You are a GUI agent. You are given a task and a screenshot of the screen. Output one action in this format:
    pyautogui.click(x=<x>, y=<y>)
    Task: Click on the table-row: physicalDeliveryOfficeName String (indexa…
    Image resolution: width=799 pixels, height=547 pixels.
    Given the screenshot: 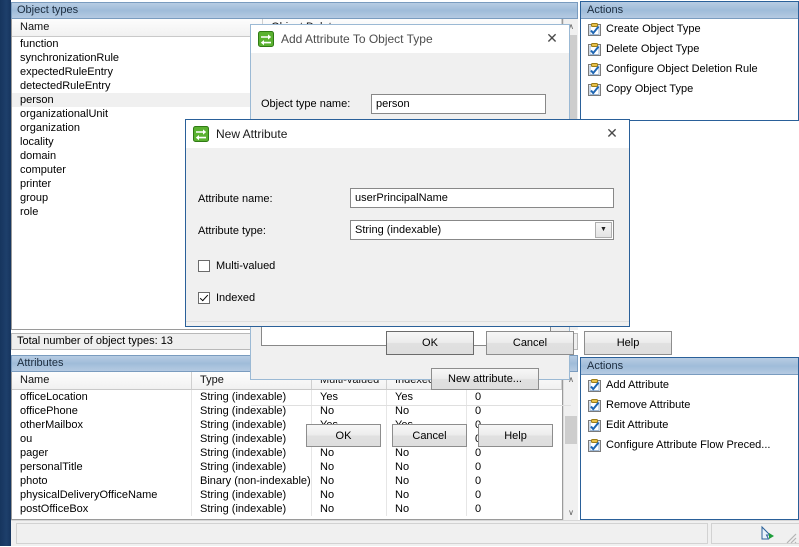 What is the action you would take?
    pyautogui.click(x=287, y=495)
    